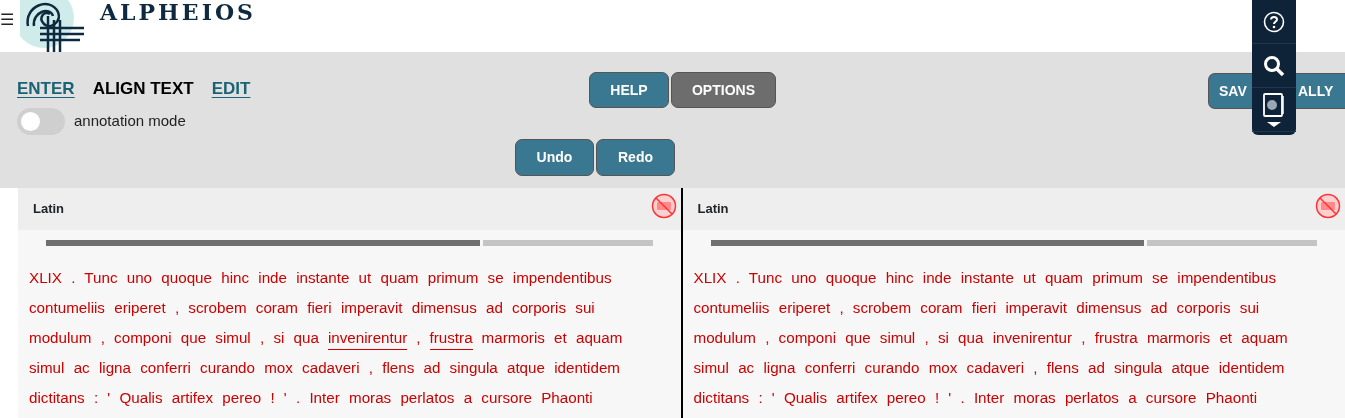 Image resolution: width=1345 pixels, height=418 pixels. Describe the element at coordinates (46, 89) in the screenshot. I see `tab: ENTER` at that location.